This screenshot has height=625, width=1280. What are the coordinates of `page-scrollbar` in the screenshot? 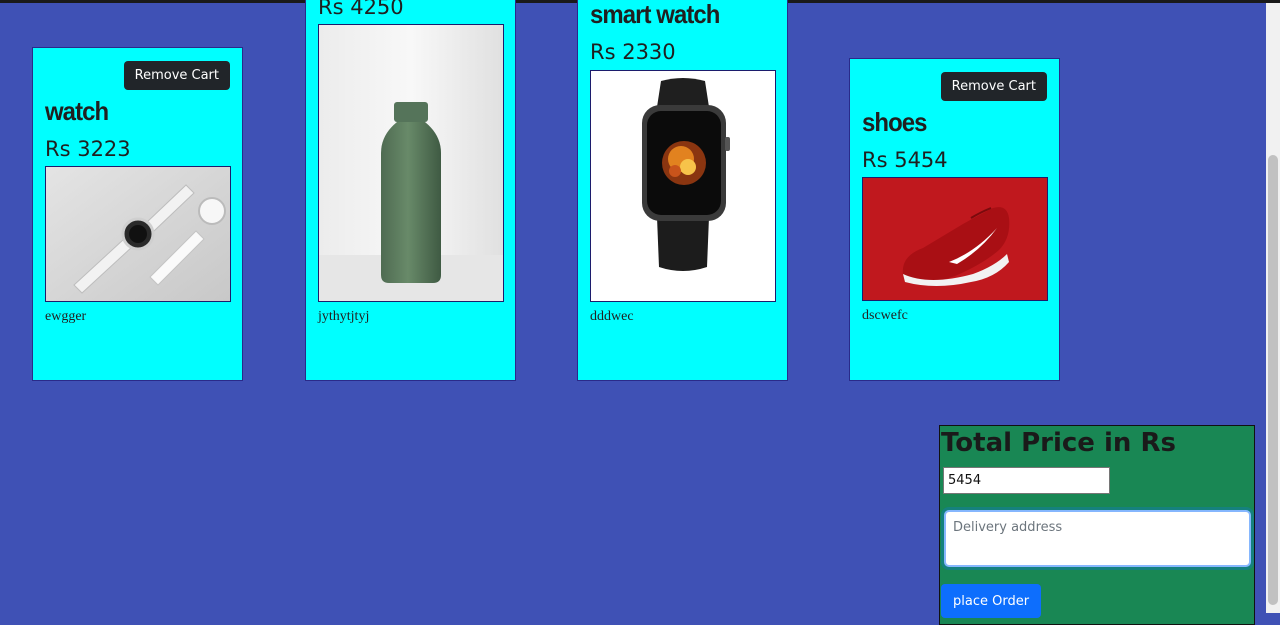 It's located at (1273, 308).